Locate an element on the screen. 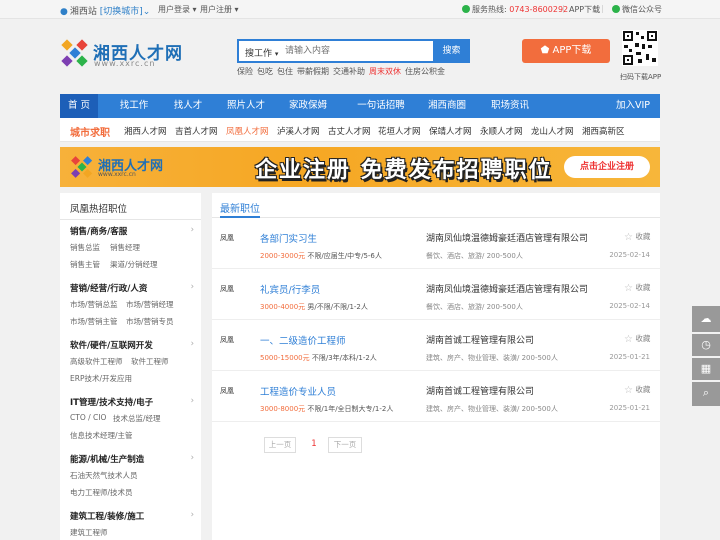  city-link: 湘西高新区 is located at coordinates (603, 131).